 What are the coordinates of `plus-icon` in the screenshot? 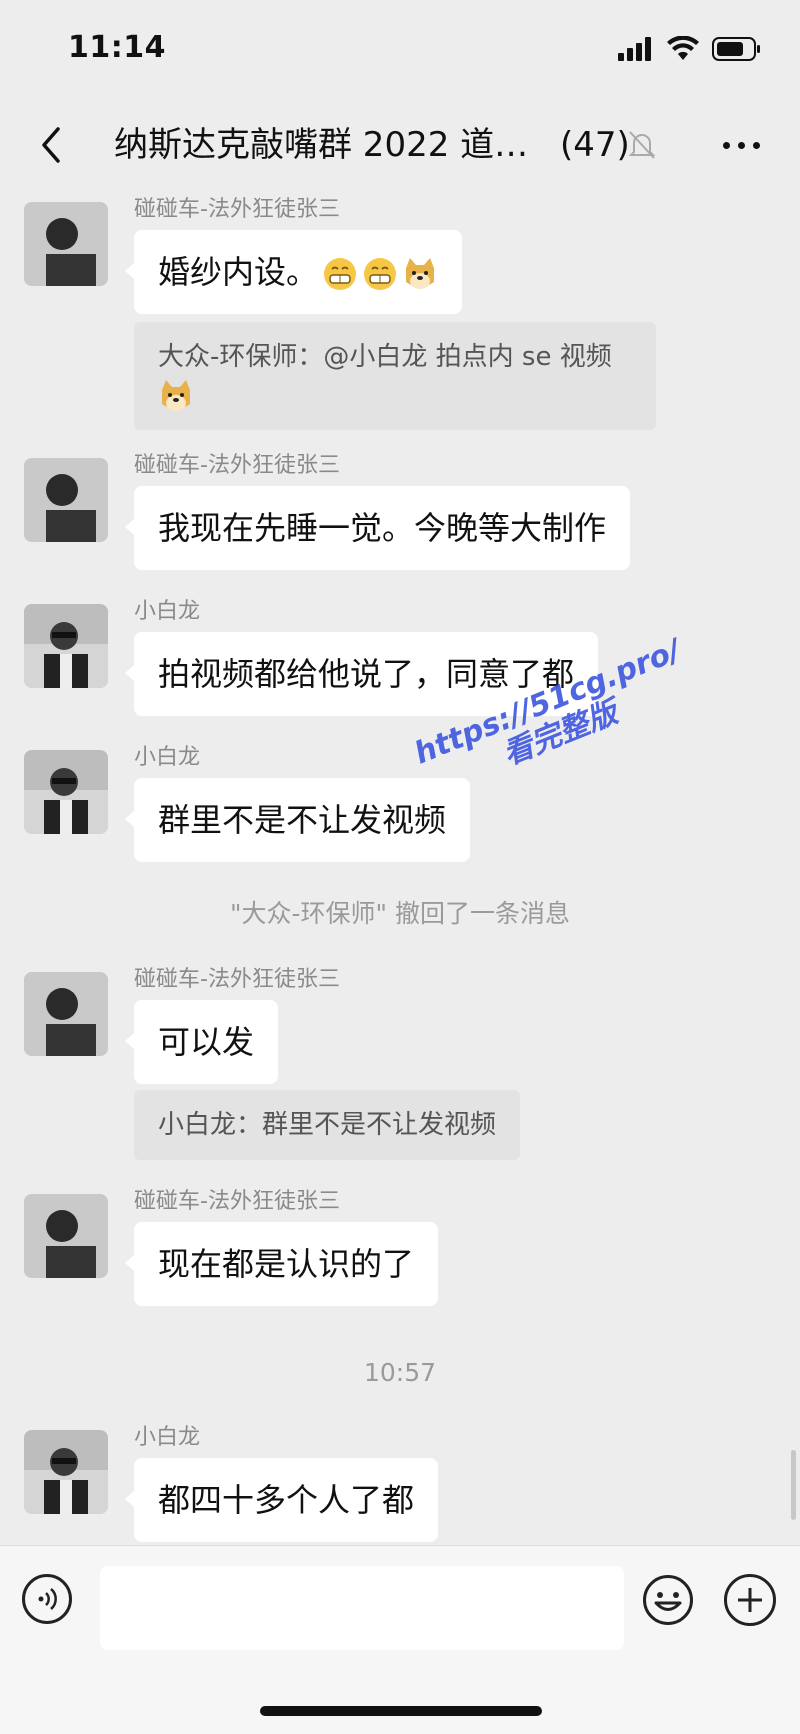 It's located at (750, 1600).